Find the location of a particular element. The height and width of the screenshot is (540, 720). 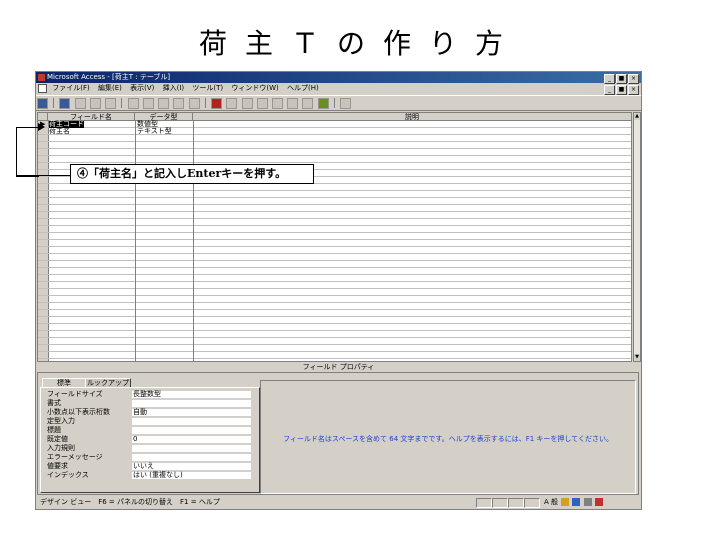

spell-check-icon is located at coordinates (111, 103).